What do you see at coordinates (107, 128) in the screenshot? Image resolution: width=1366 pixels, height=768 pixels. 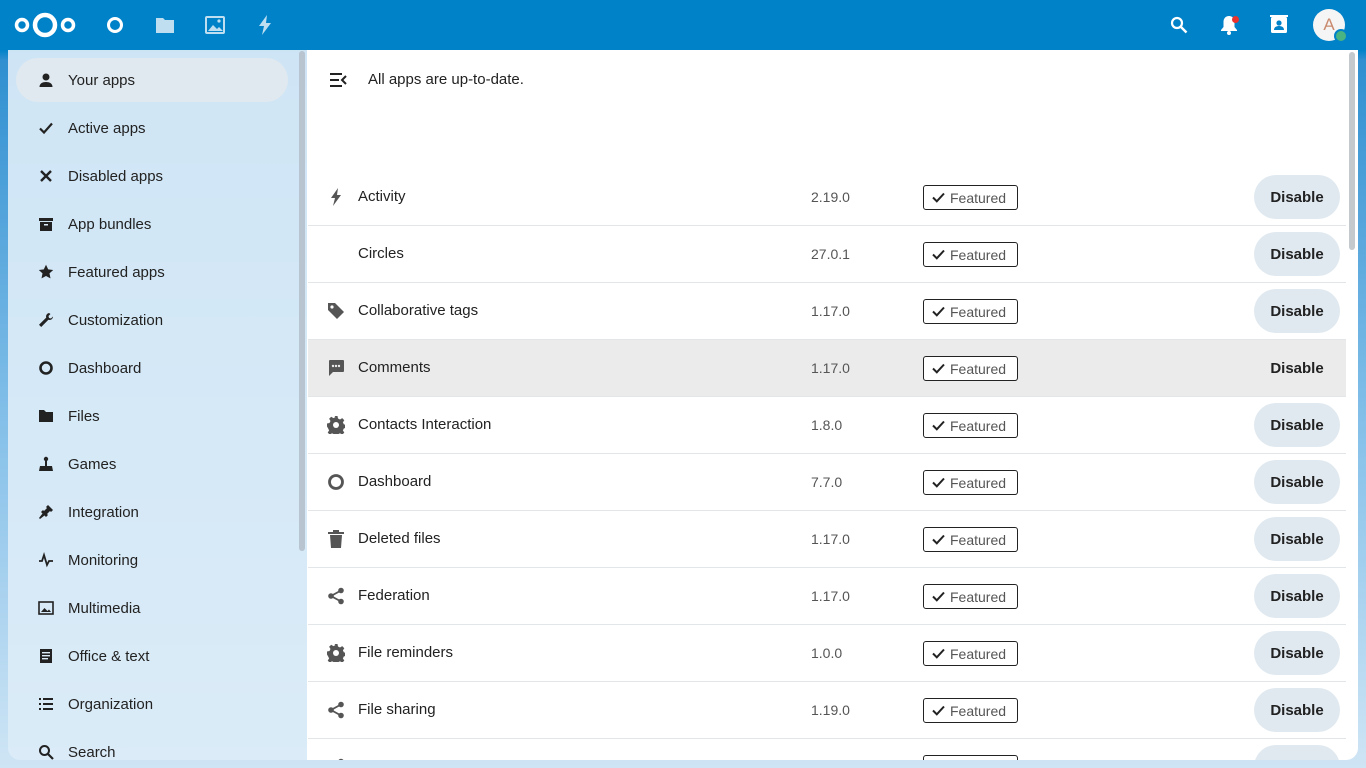 I see `sidebar-item-label: Active apps` at bounding box center [107, 128].